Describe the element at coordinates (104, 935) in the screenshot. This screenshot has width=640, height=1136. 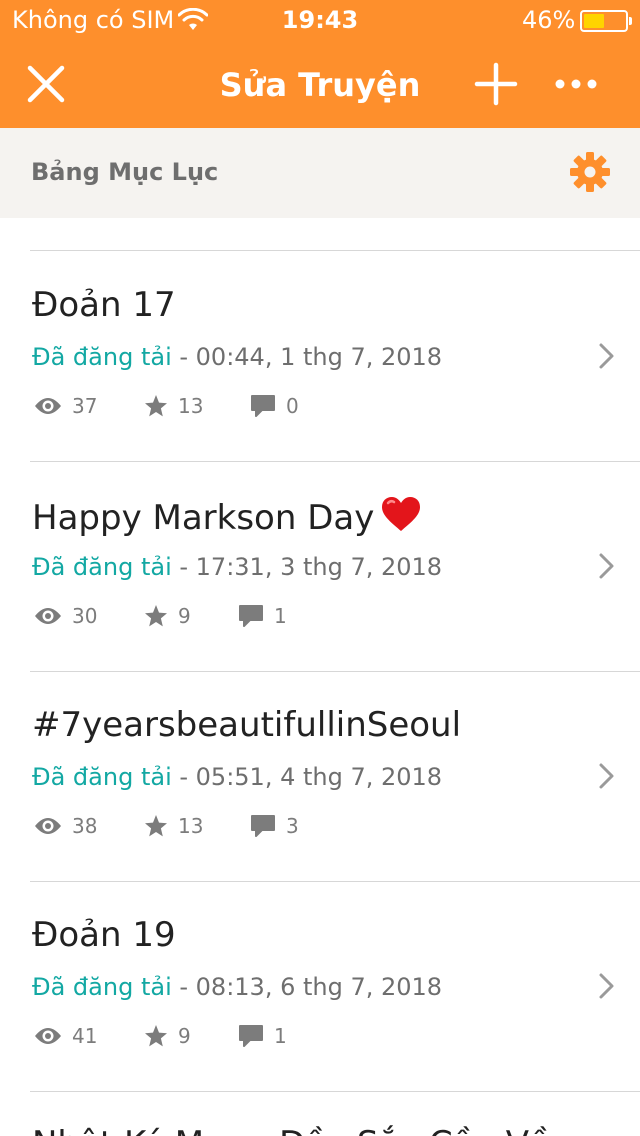
I see `part-title: Đoản 19` at that location.